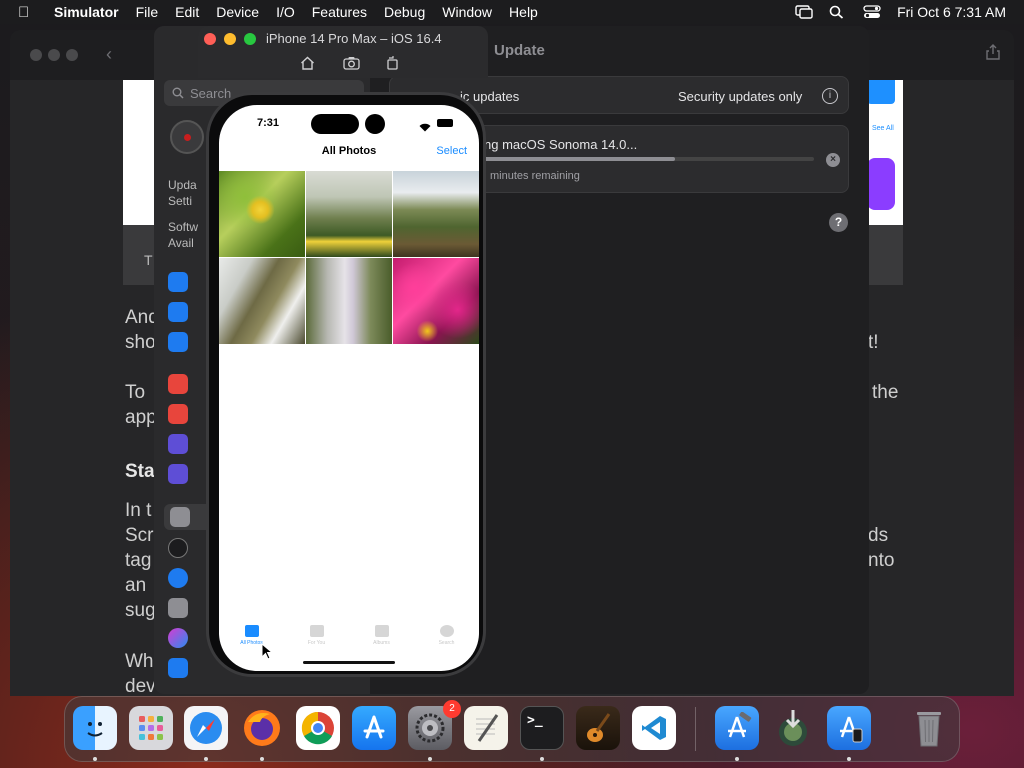 This screenshot has width=1024, height=768. I want to click on photo-thumbnail-waterfall-rocks, so click(262, 301).